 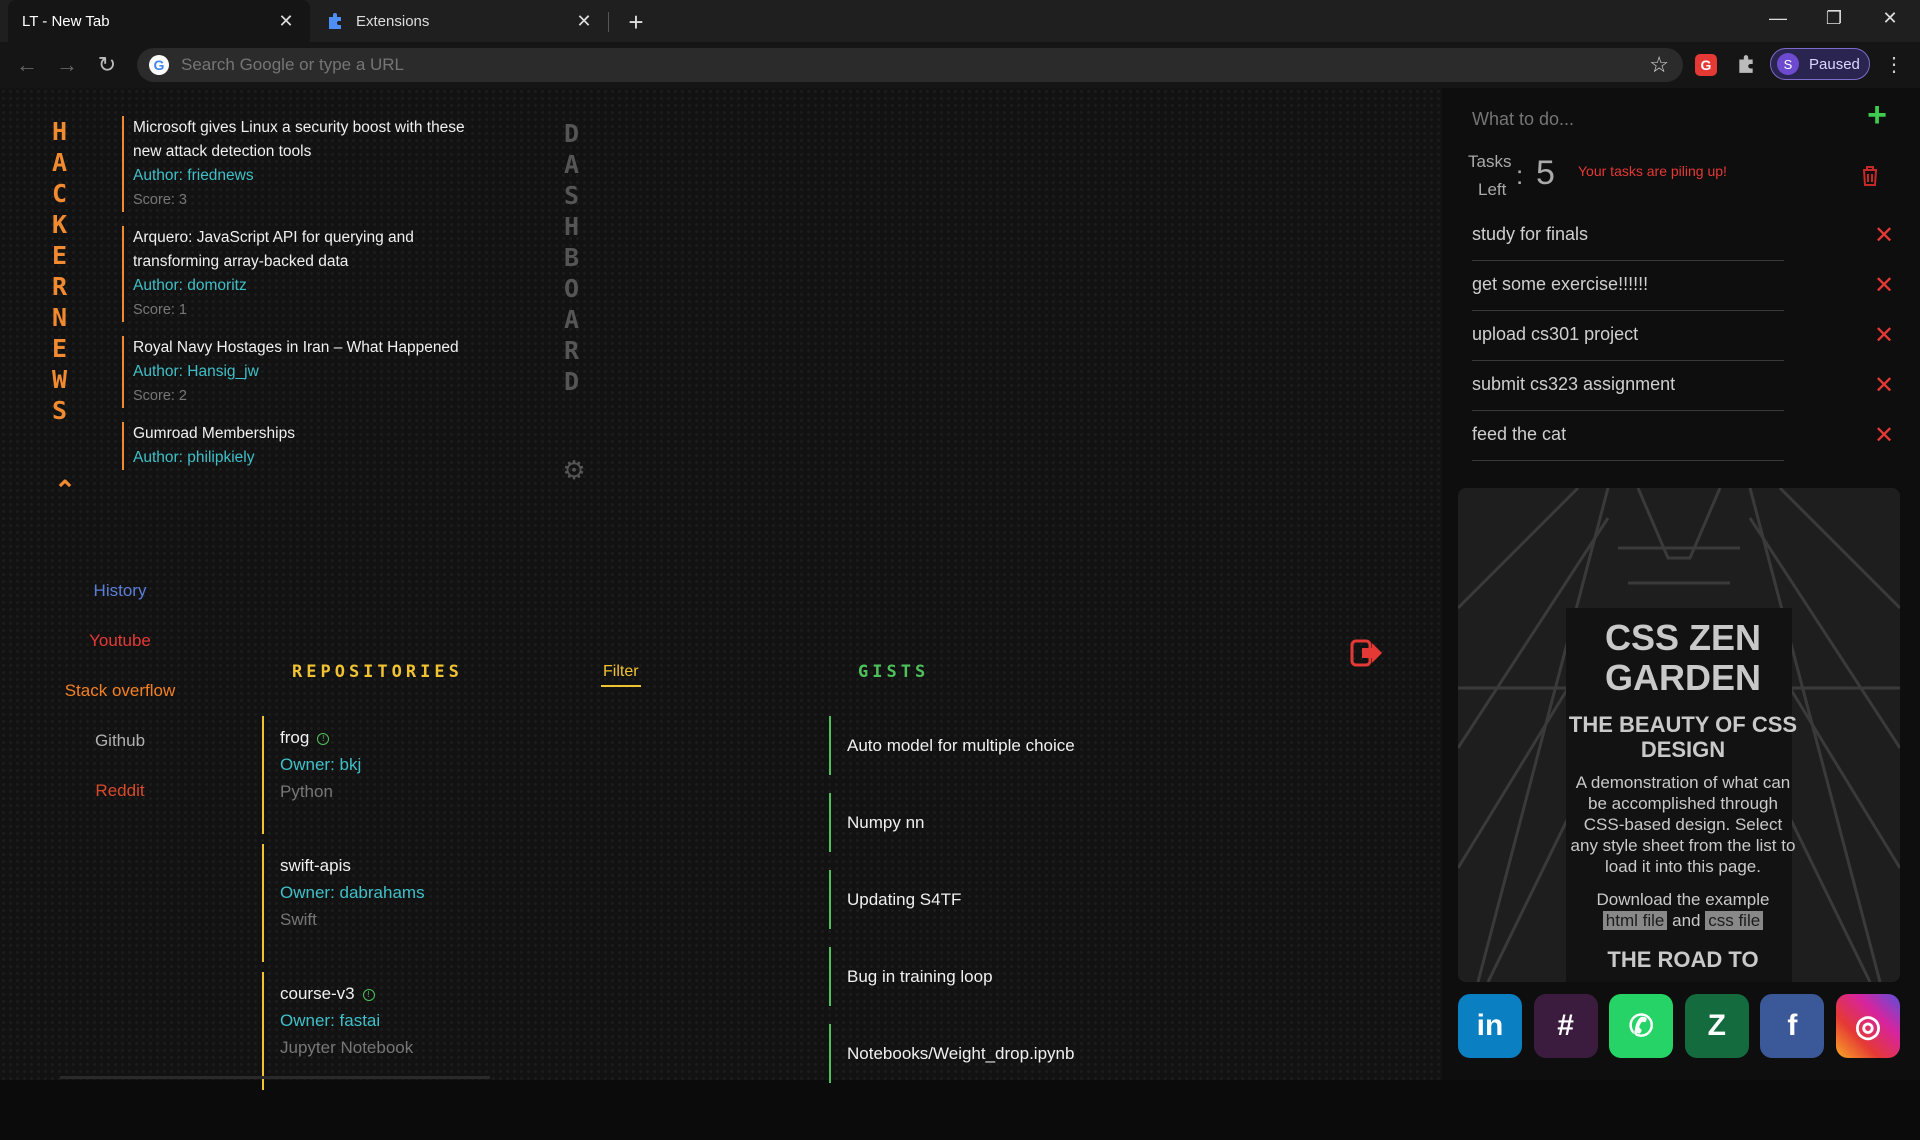 I want to click on zen-heading: CSS ZEN GARDEN, so click(x=1683, y=657).